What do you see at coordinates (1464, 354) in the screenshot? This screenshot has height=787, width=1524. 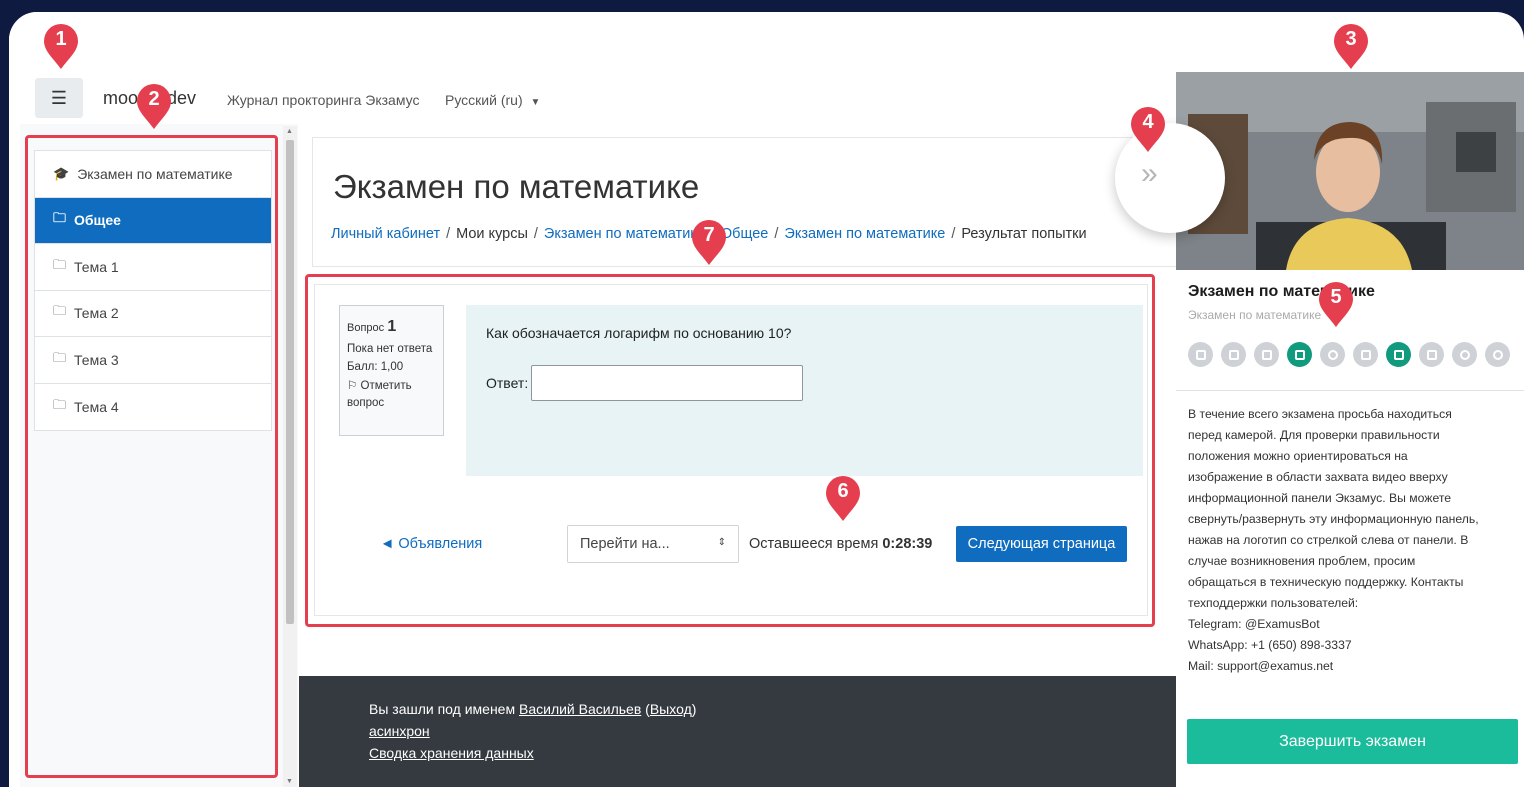 I see `eye-off-icon` at bounding box center [1464, 354].